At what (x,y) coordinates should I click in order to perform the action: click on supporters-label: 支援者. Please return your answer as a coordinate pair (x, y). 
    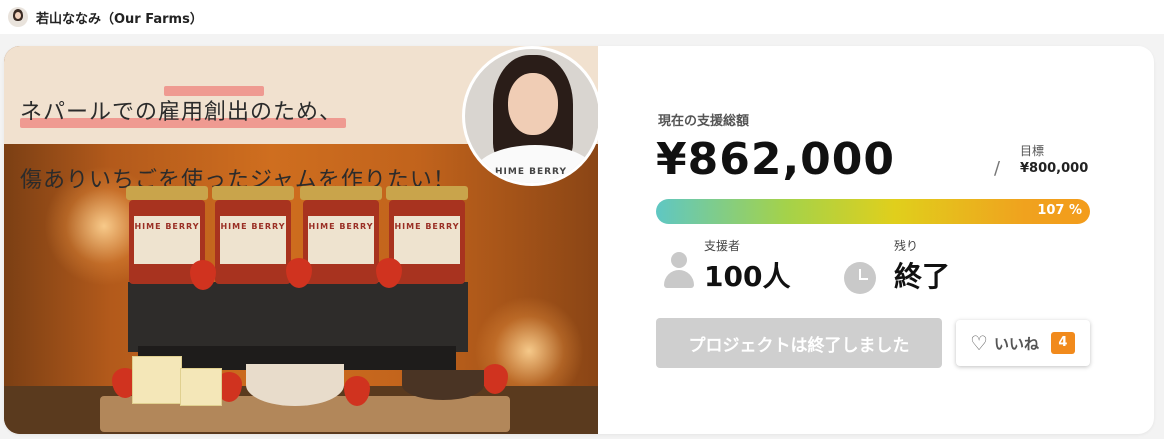
    Looking at the image, I should click on (722, 246).